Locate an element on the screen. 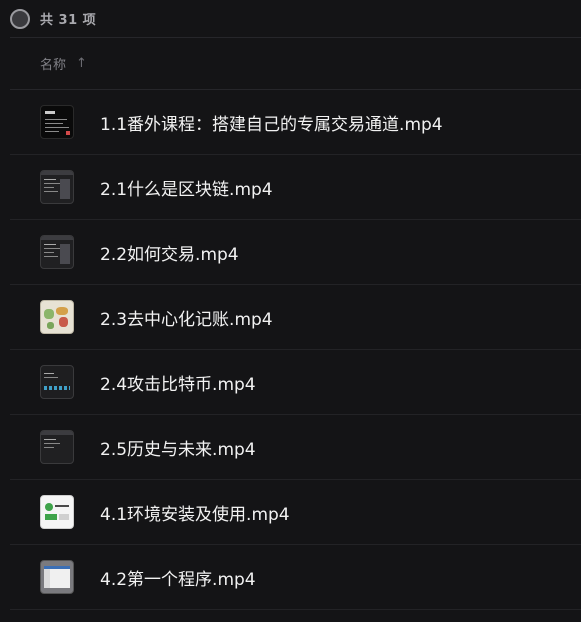  file-row: 4.1环境安装及使用.mp4 is located at coordinates (295, 512).